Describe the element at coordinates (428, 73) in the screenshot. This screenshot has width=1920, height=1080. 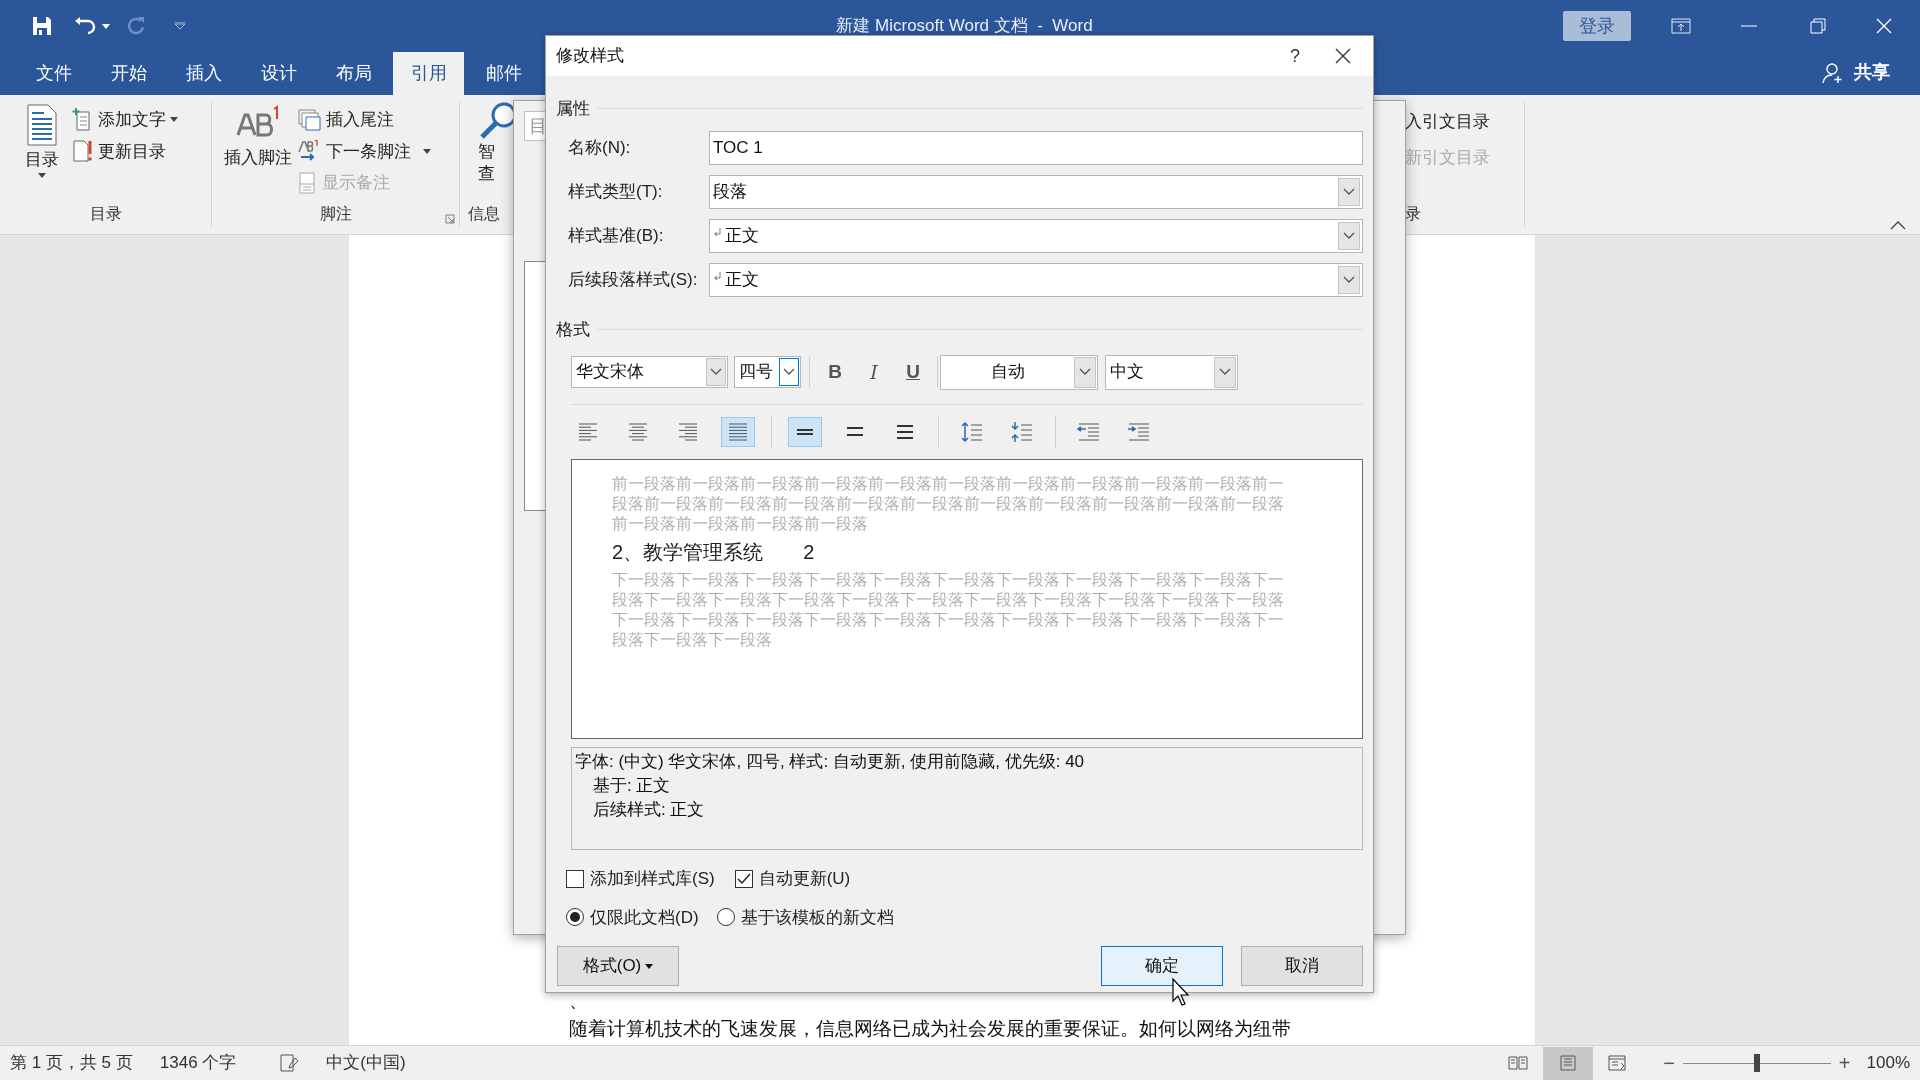
I see `ribbon-tab: 引用` at that location.